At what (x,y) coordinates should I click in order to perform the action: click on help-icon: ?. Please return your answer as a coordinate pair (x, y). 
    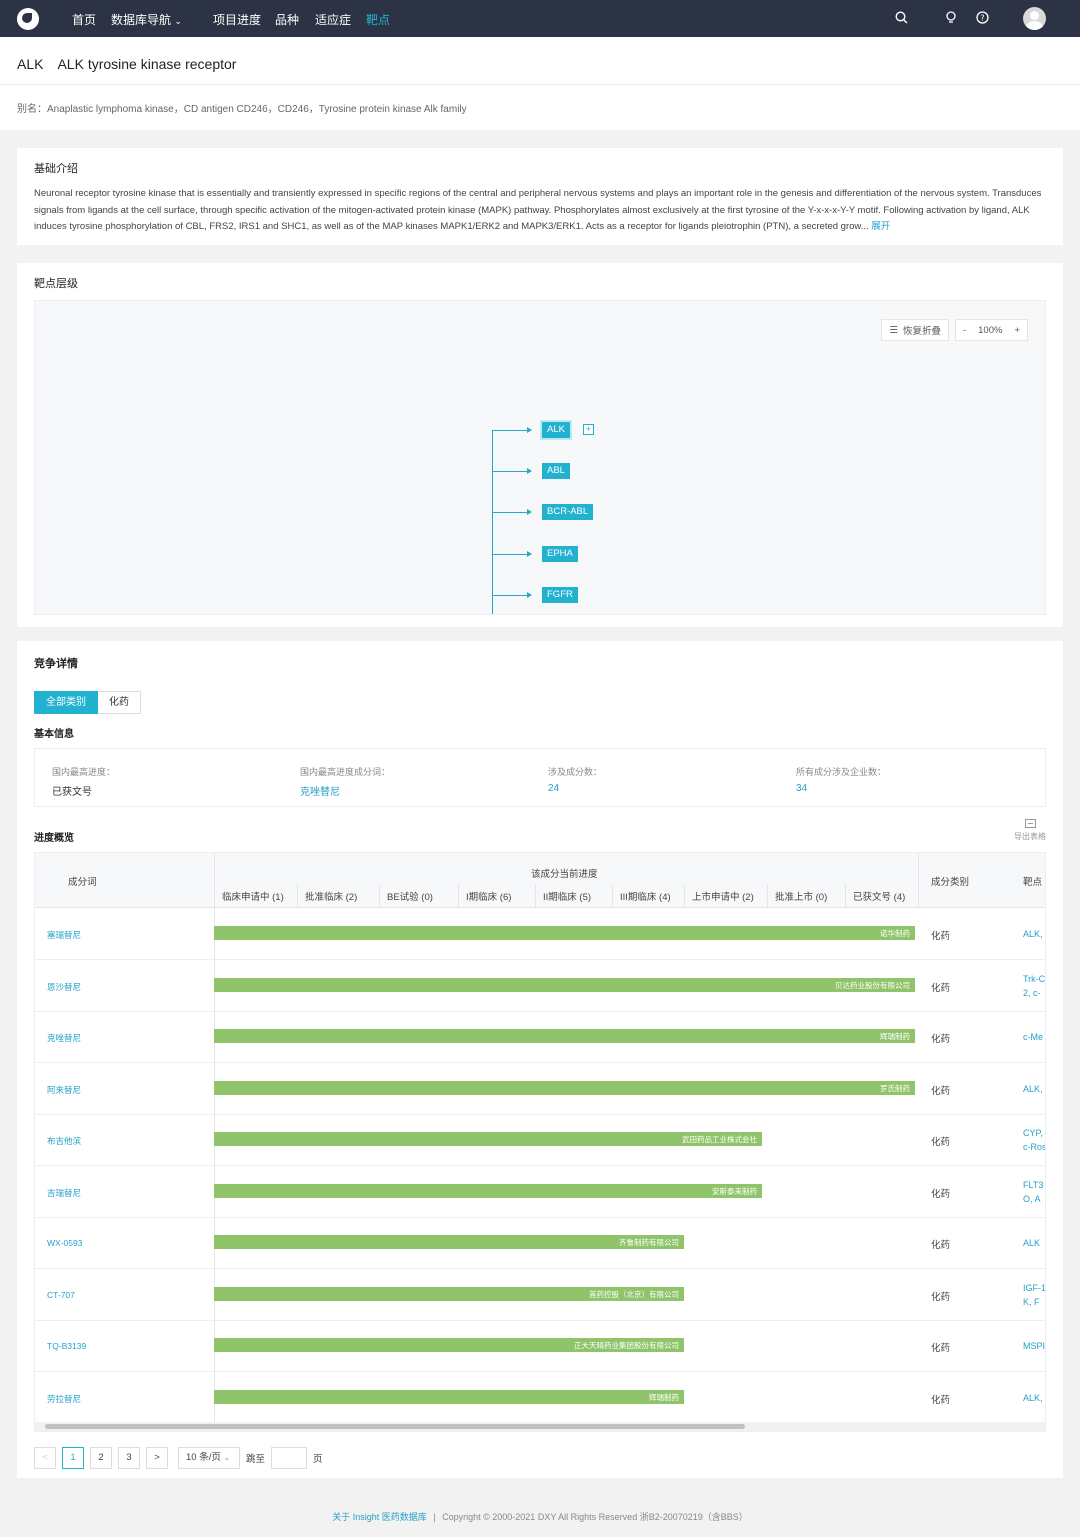
    Looking at the image, I should click on (982, 19).